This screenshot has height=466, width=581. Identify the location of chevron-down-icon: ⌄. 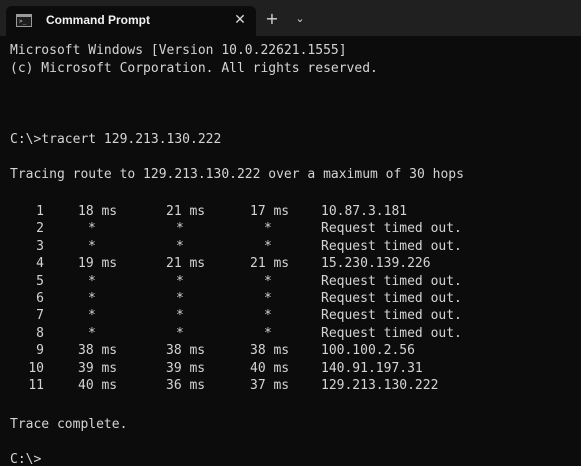
(300, 19).